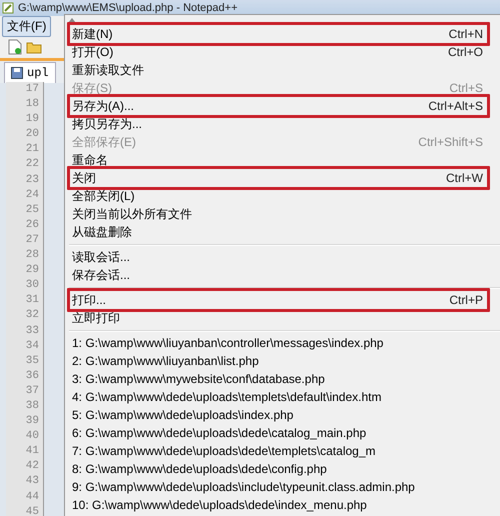 The height and width of the screenshot is (516, 500). I want to click on line-number: 29, so click(32, 270).